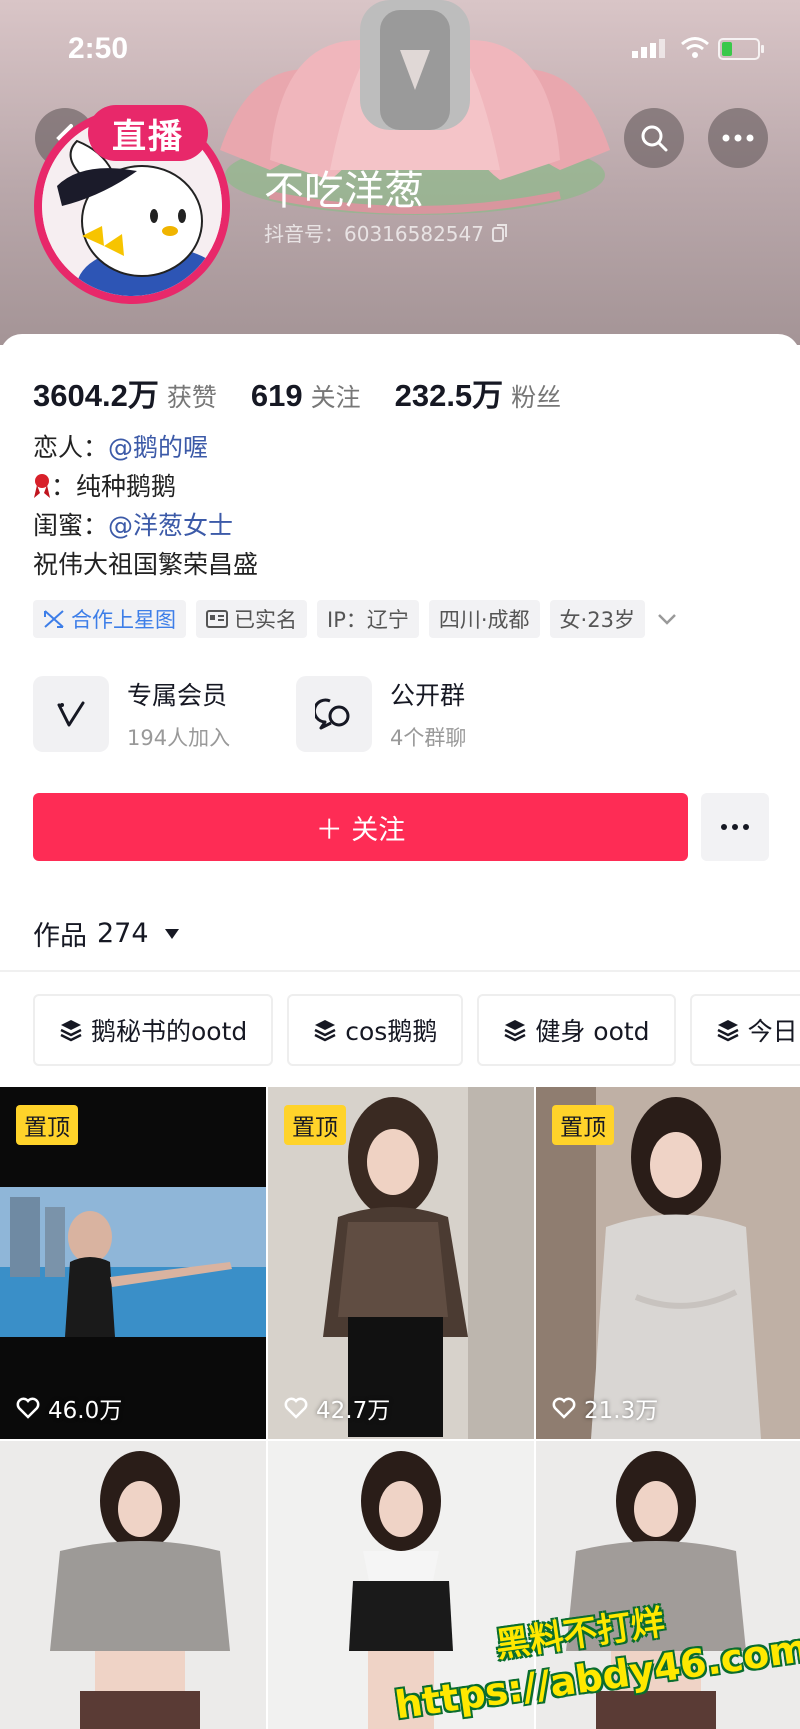  What do you see at coordinates (536, 397) in the screenshot?
I see `followers-label: 粉丝` at bounding box center [536, 397].